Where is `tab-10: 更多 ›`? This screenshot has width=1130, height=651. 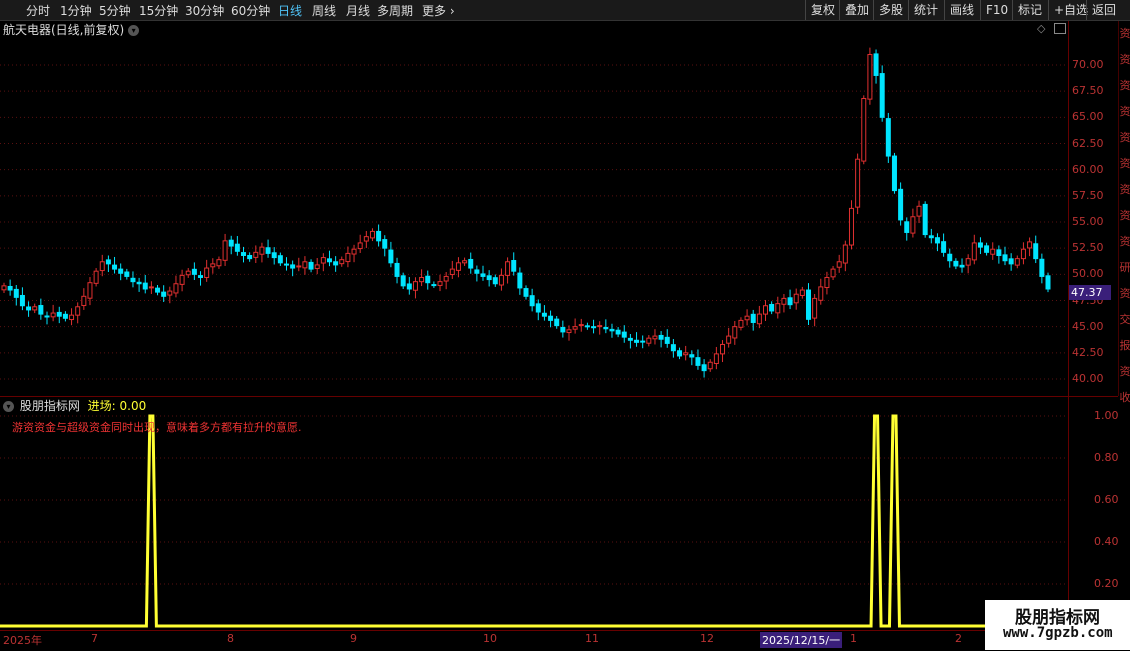
tab-10: 更多 › is located at coordinates (438, 10).